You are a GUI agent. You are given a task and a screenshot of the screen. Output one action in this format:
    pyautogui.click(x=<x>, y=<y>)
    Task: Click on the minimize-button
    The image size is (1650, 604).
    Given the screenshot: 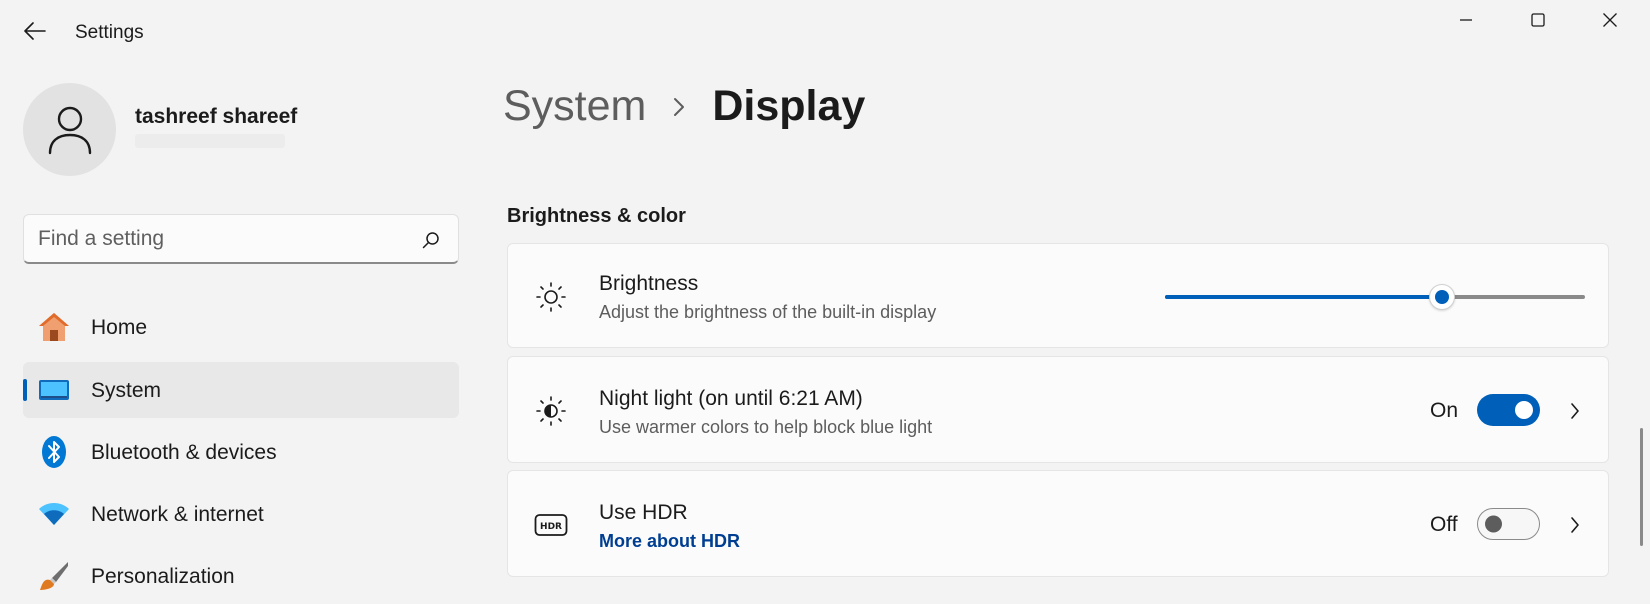 What is the action you would take?
    pyautogui.click(x=1466, y=20)
    